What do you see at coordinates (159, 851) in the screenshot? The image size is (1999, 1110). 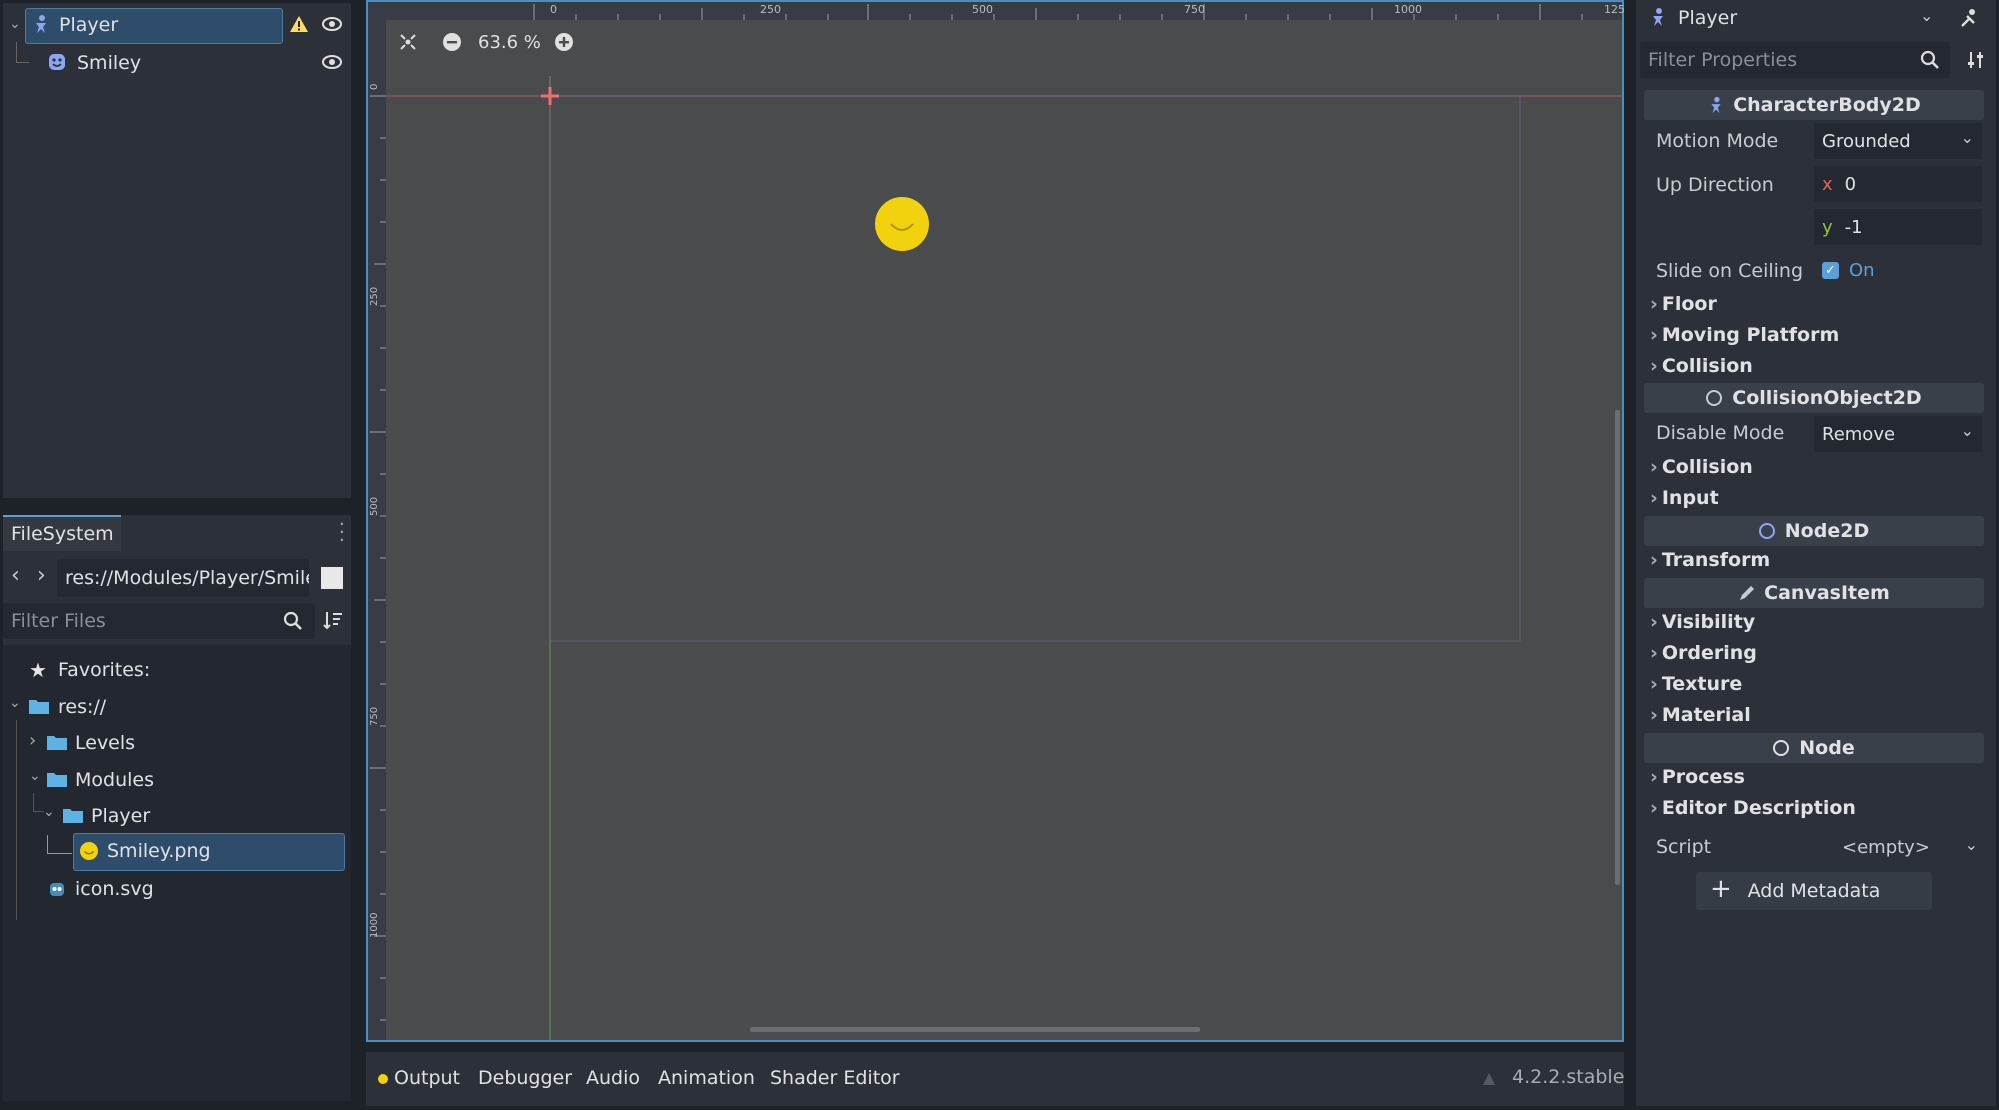 I see `list-item-label: Smiley.png` at bounding box center [159, 851].